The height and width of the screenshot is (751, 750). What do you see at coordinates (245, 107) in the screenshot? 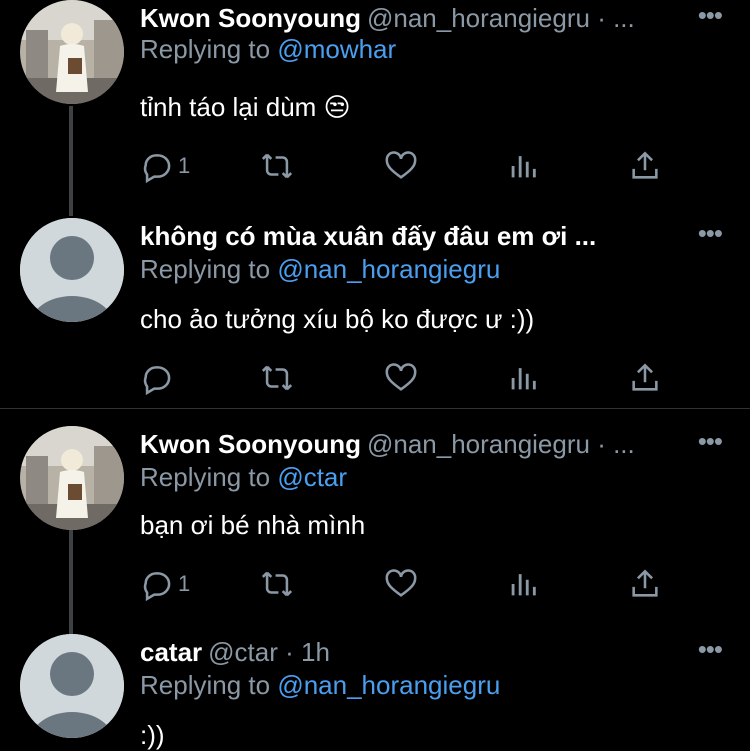
I see `tweet-text: tỉnh táo lại dùm 😒` at bounding box center [245, 107].